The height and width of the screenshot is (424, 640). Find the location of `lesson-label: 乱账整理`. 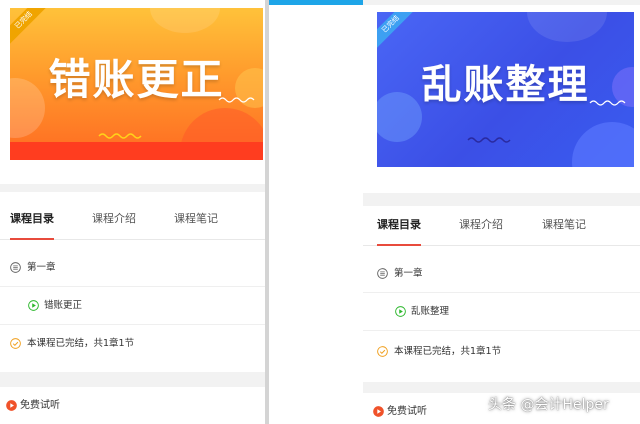

lesson-label: 乱账整理 is located at coordinates (430, 311).